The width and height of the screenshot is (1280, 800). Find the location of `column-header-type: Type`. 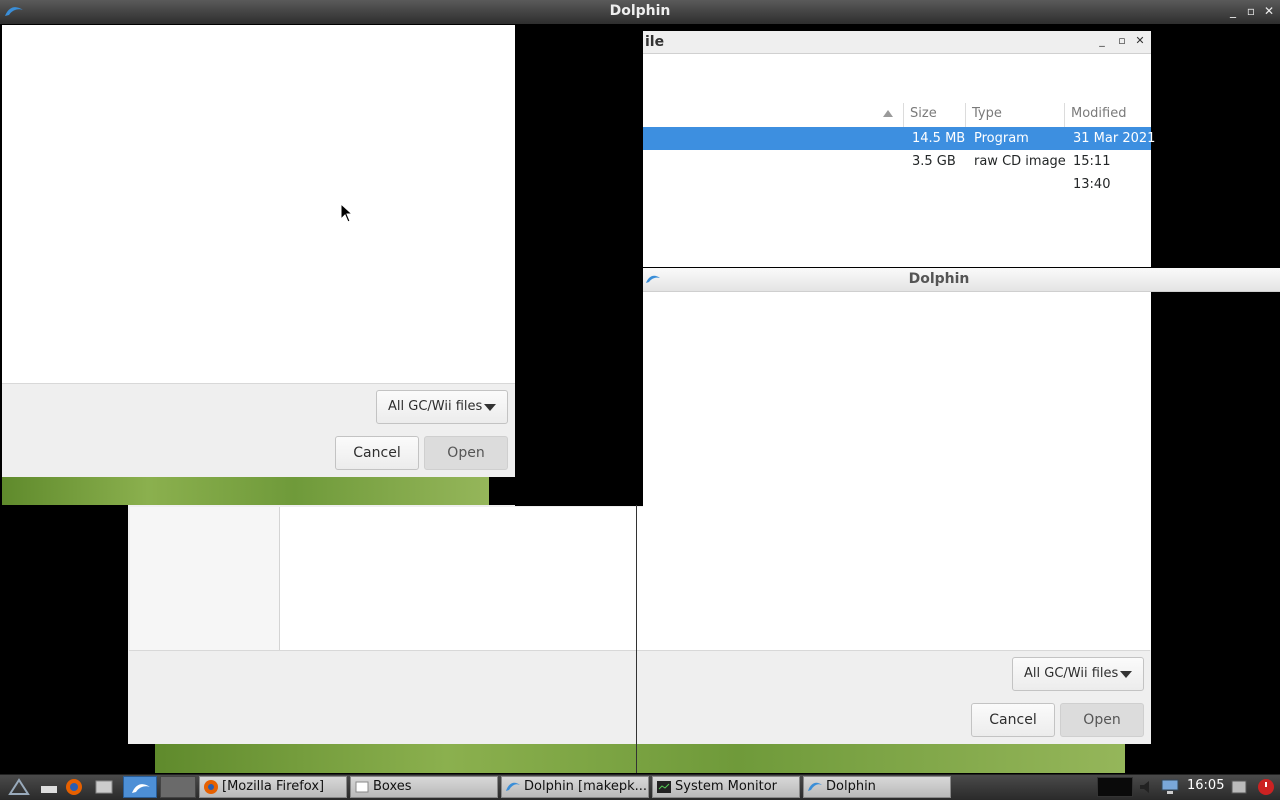

column-header-type: Type is located at coordinates (1014, 115).